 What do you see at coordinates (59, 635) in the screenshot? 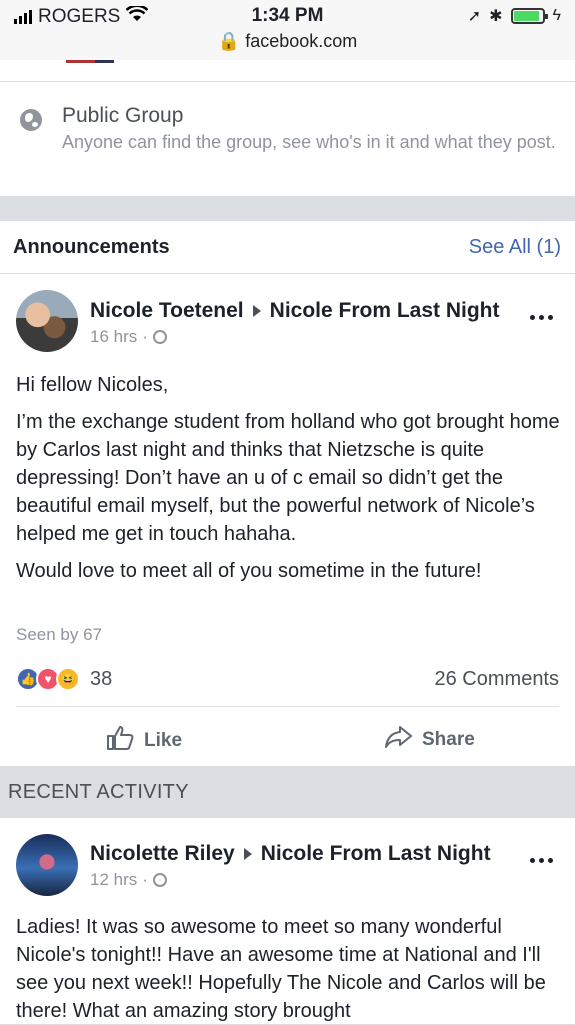
I see `seen-by: Seen by 67` at bounding box center [59, 635].